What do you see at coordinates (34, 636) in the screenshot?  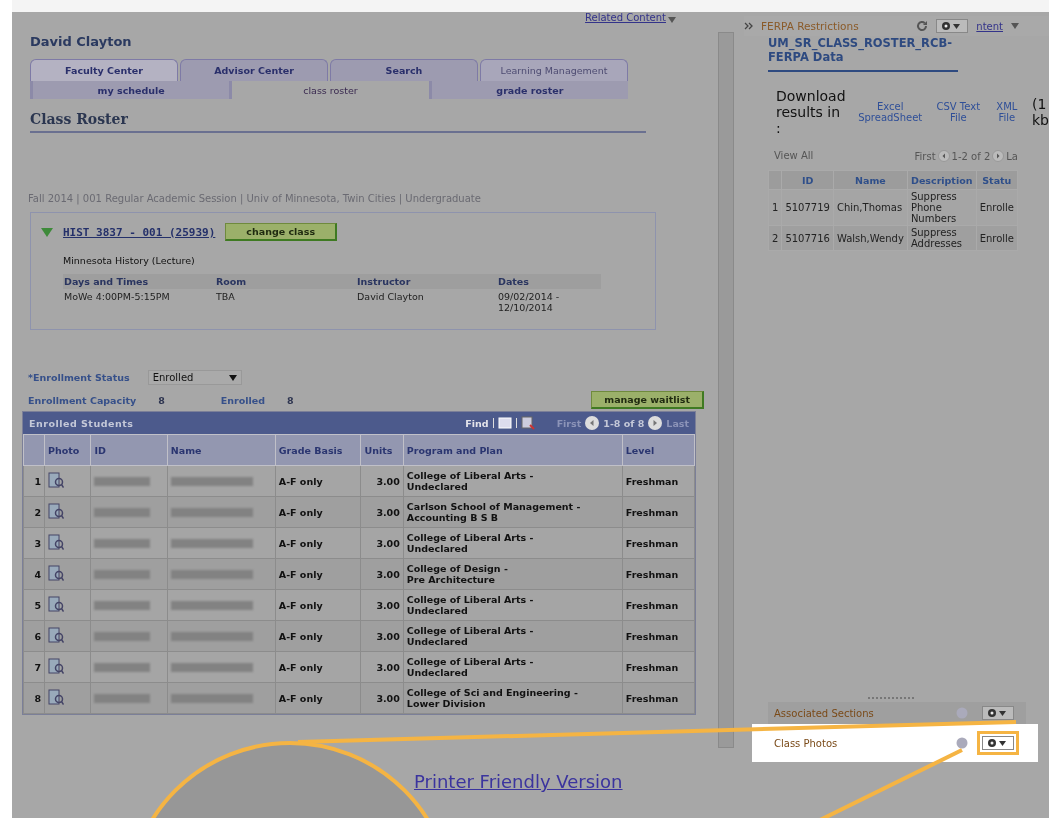 I see `row-number: 6` at bounding box center [34, 636].